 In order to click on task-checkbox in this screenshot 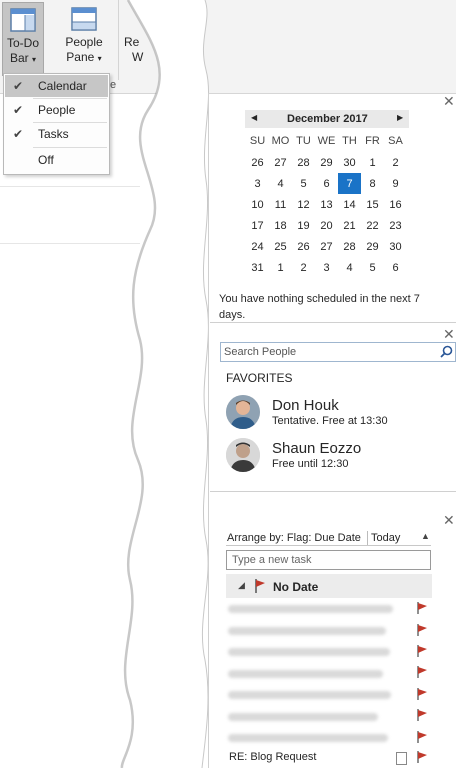, I will do `click(401, 758)`.